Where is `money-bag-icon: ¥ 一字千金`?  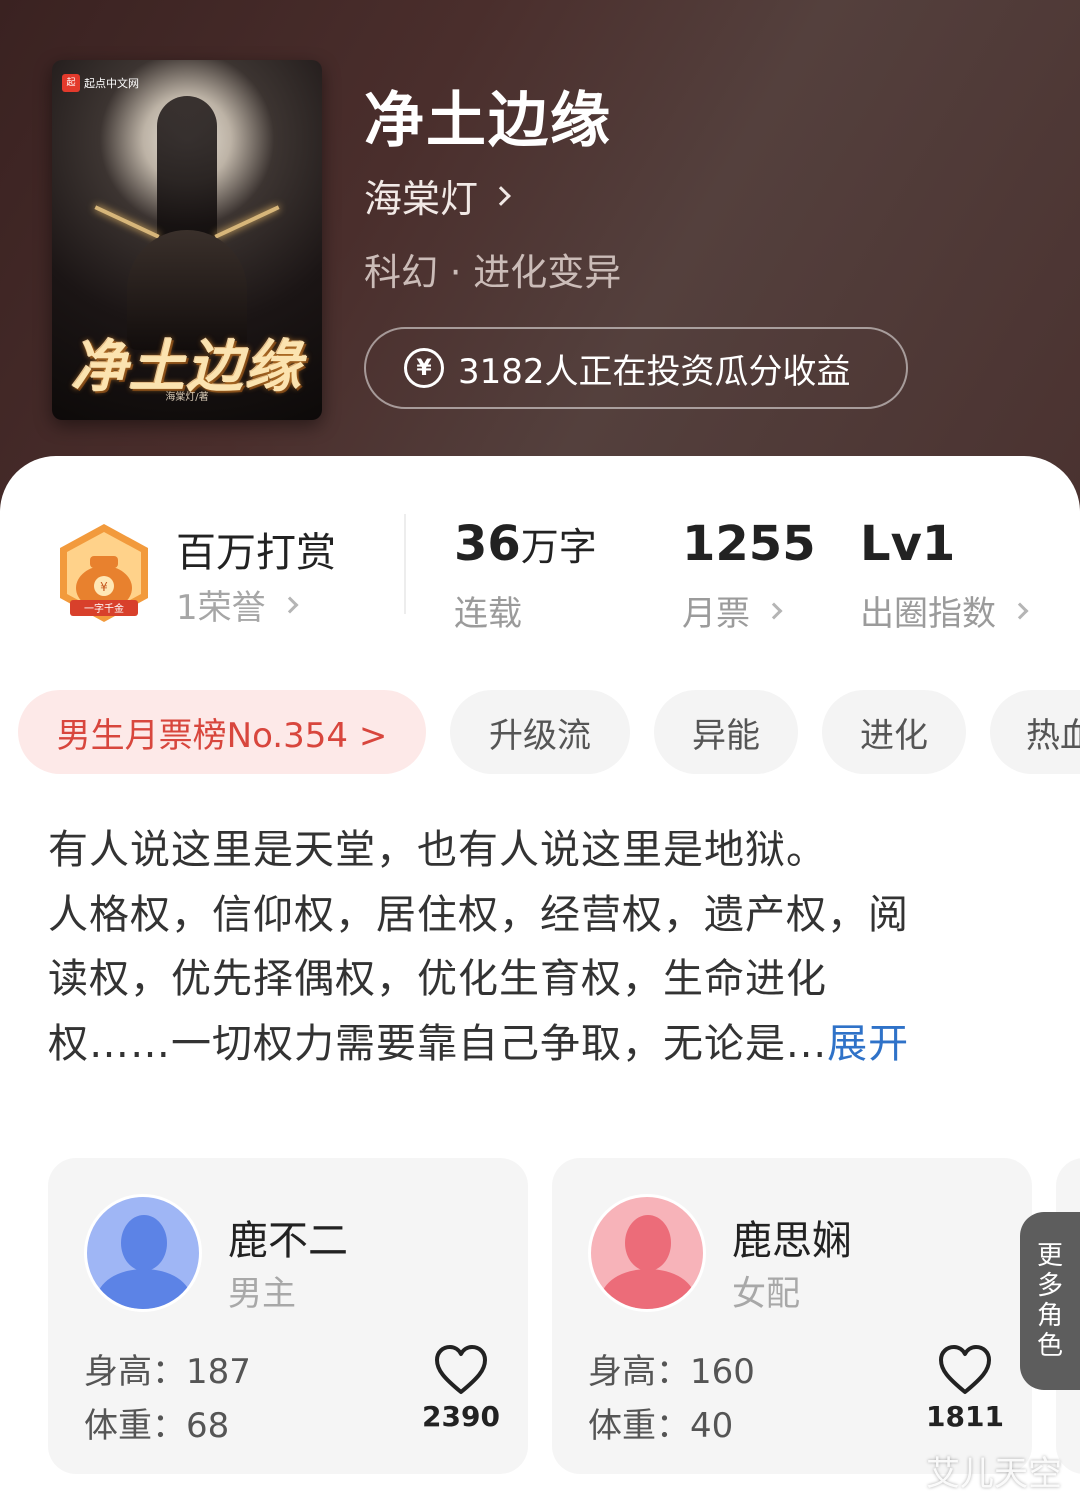
money-bag-icon: ¥ 一字千金 is located at coordinates (104, 574).